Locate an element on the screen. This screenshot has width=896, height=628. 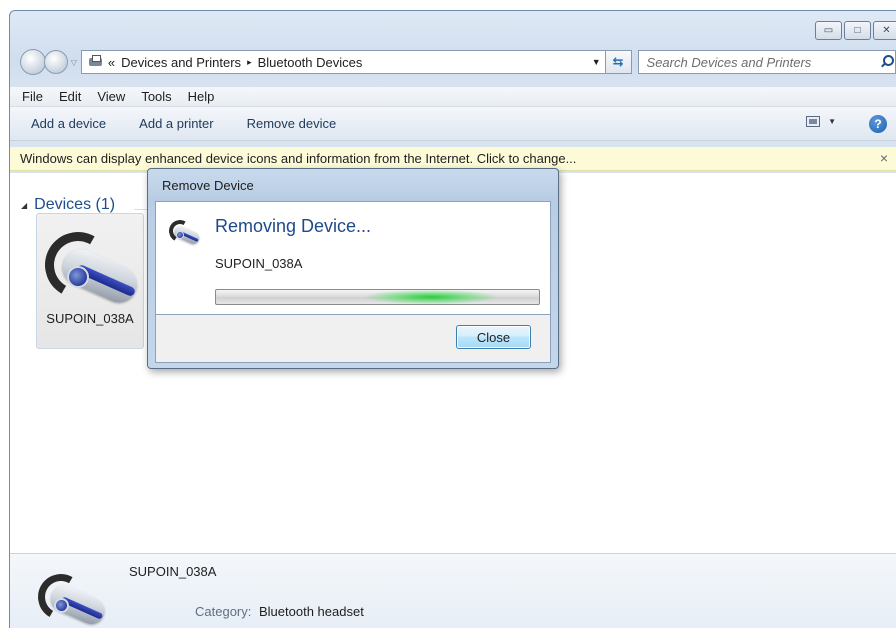
menu-help: Help is located at coordinates (201, 96).